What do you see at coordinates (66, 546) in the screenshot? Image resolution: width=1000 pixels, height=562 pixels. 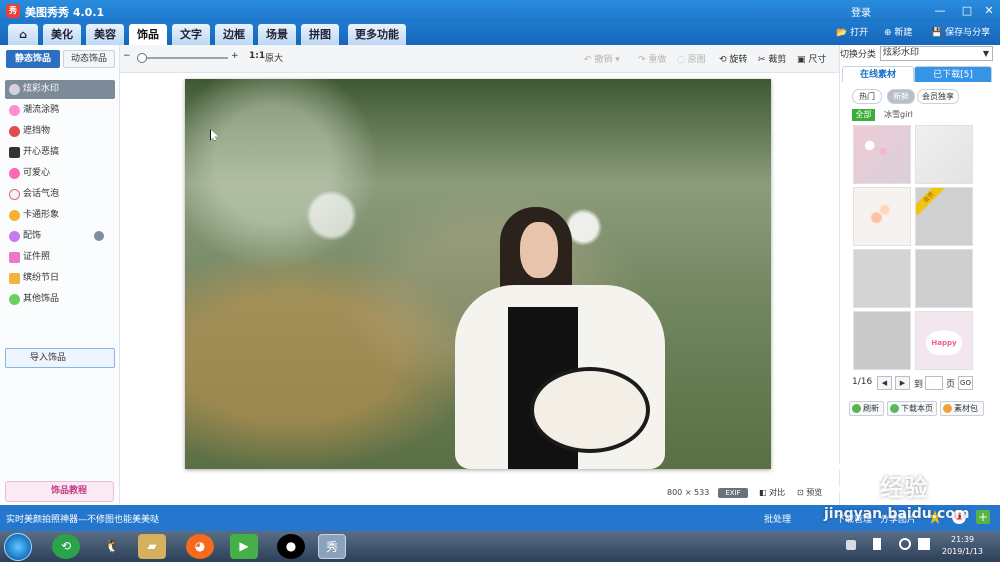 I see `browser-icon: ⟲` at bounding box center [66, 546].